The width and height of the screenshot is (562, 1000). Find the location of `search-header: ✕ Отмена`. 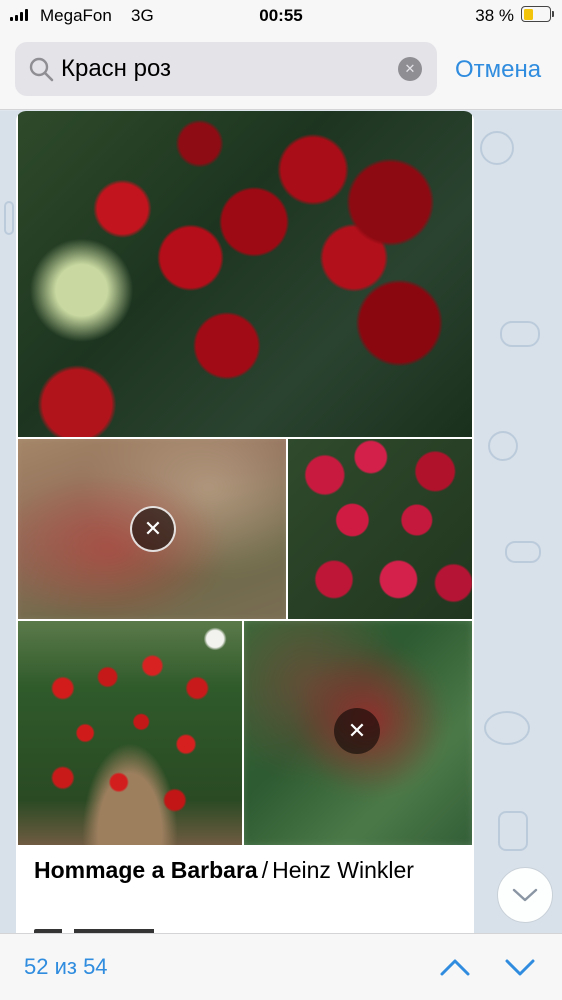

search-header: ✕ Отмена is located at coordinates (281, 71).